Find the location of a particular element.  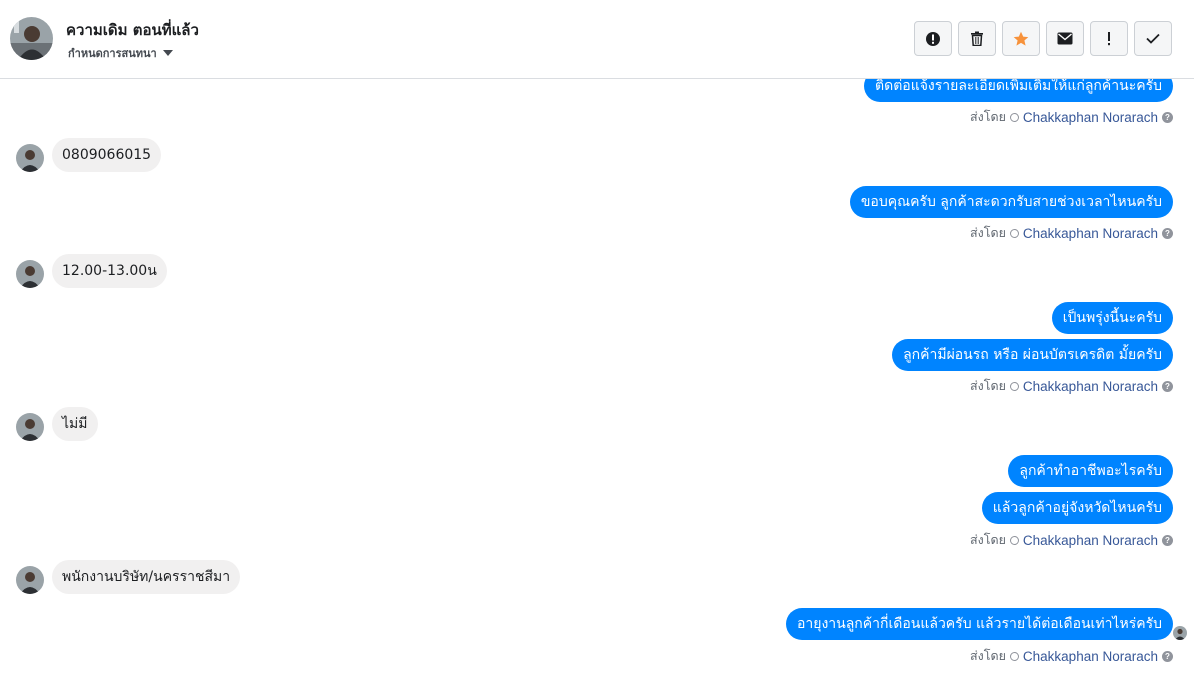

incoming-message: พนักงานบริษัท/นครราชสีมา is located at coordinates (146, 577).